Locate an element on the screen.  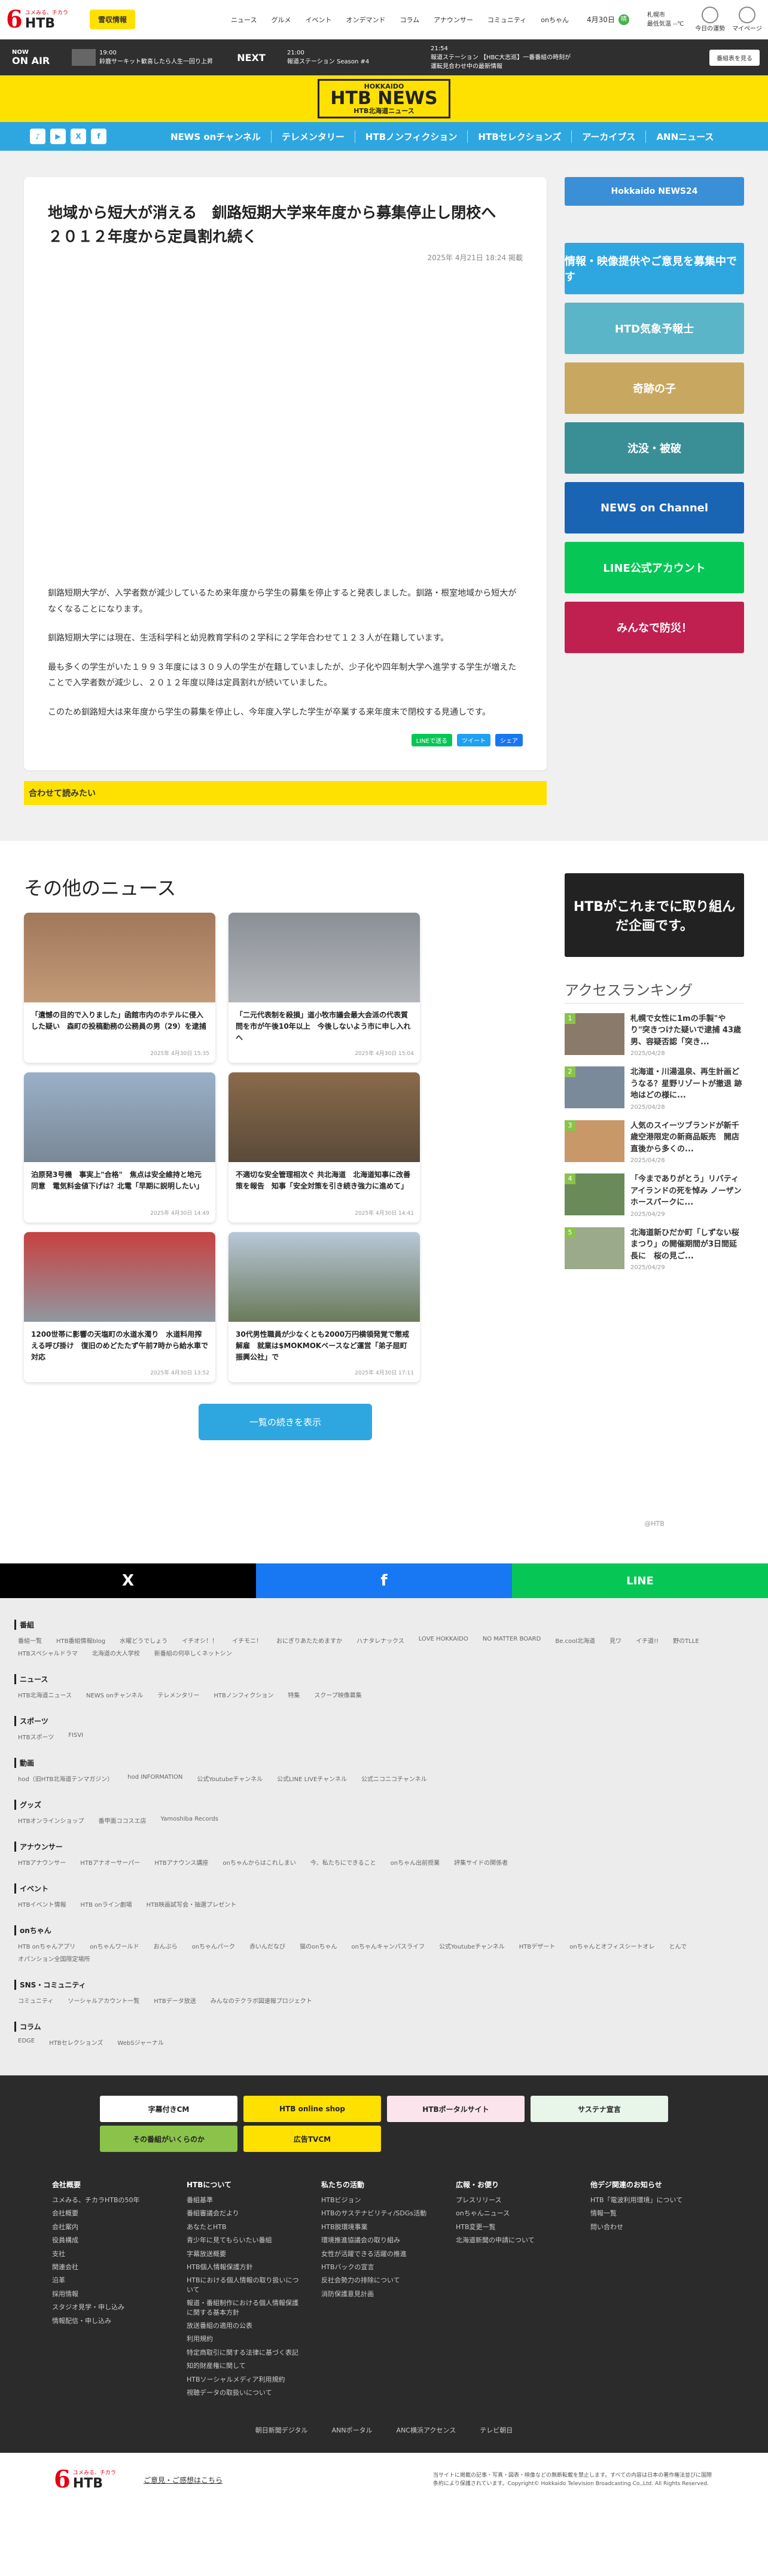
x-share-icon: X is located at coordinates (128, 1581).